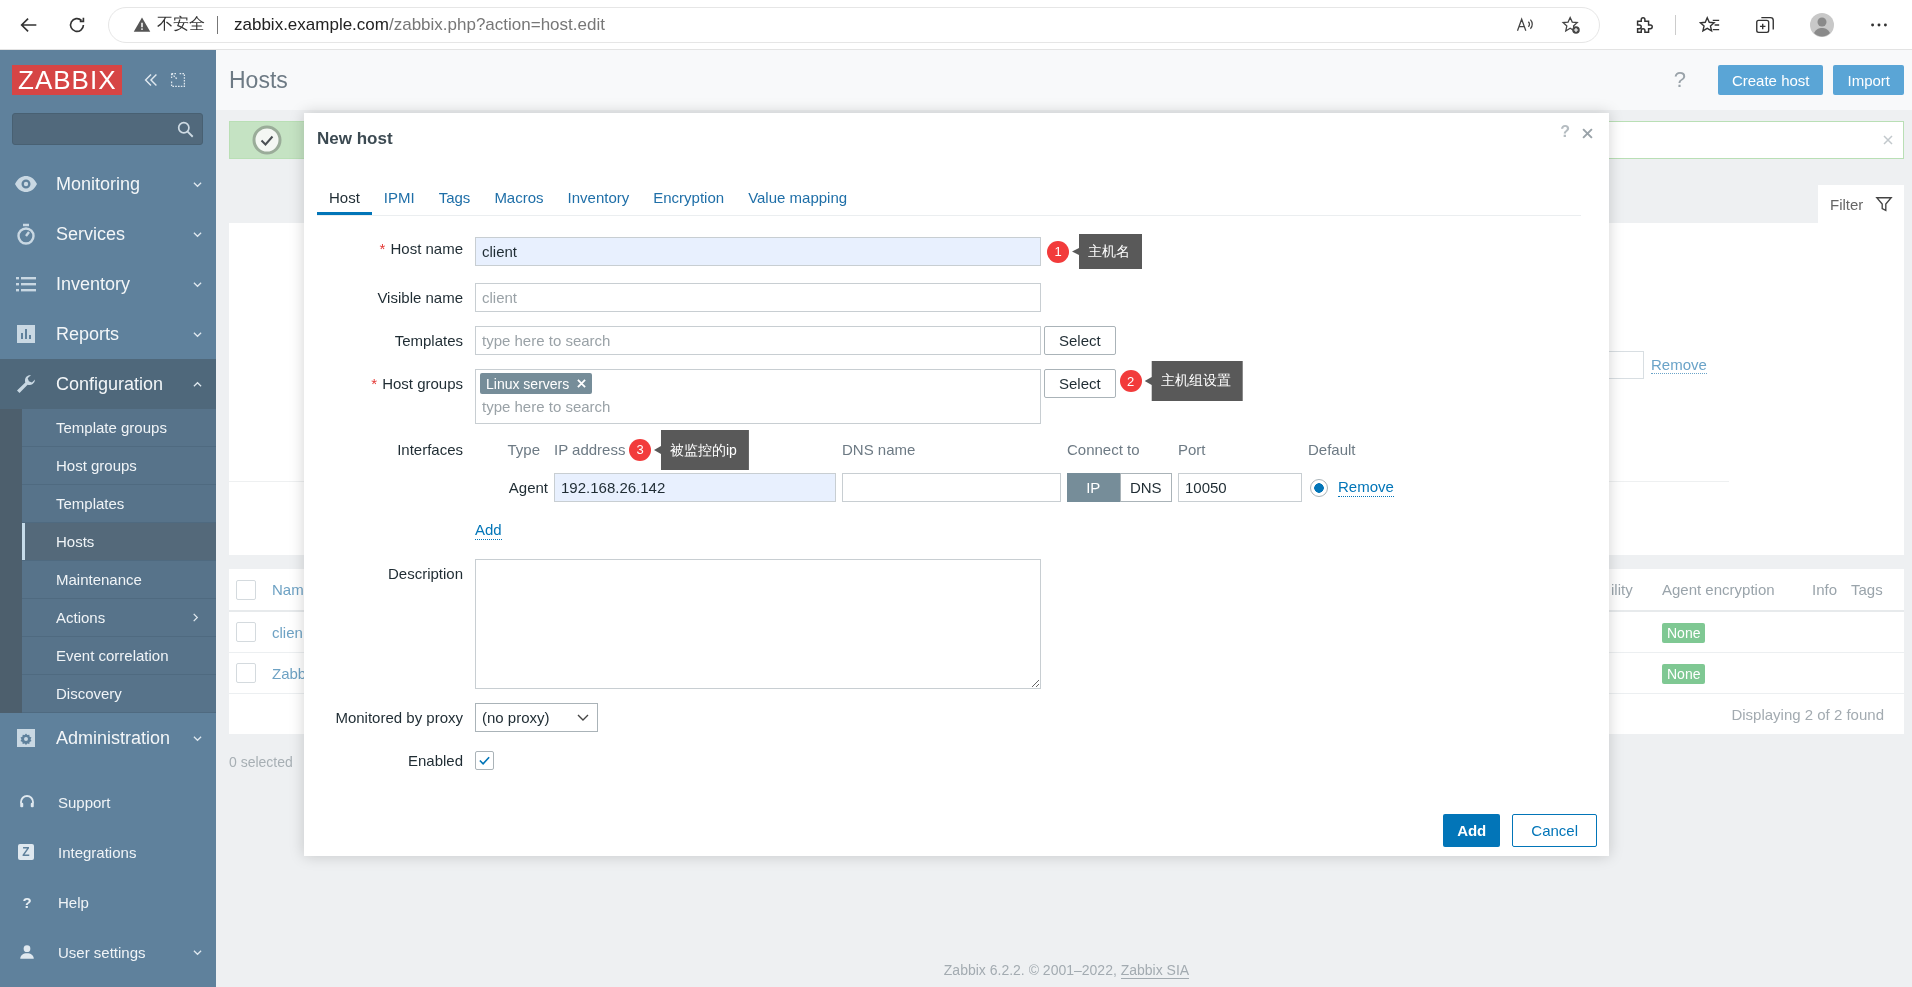 This screenshot has height=987, width=1912. Describe the element at coordinates (1093, 487) in the screenshot. I see `connect-option: IP` at that location.